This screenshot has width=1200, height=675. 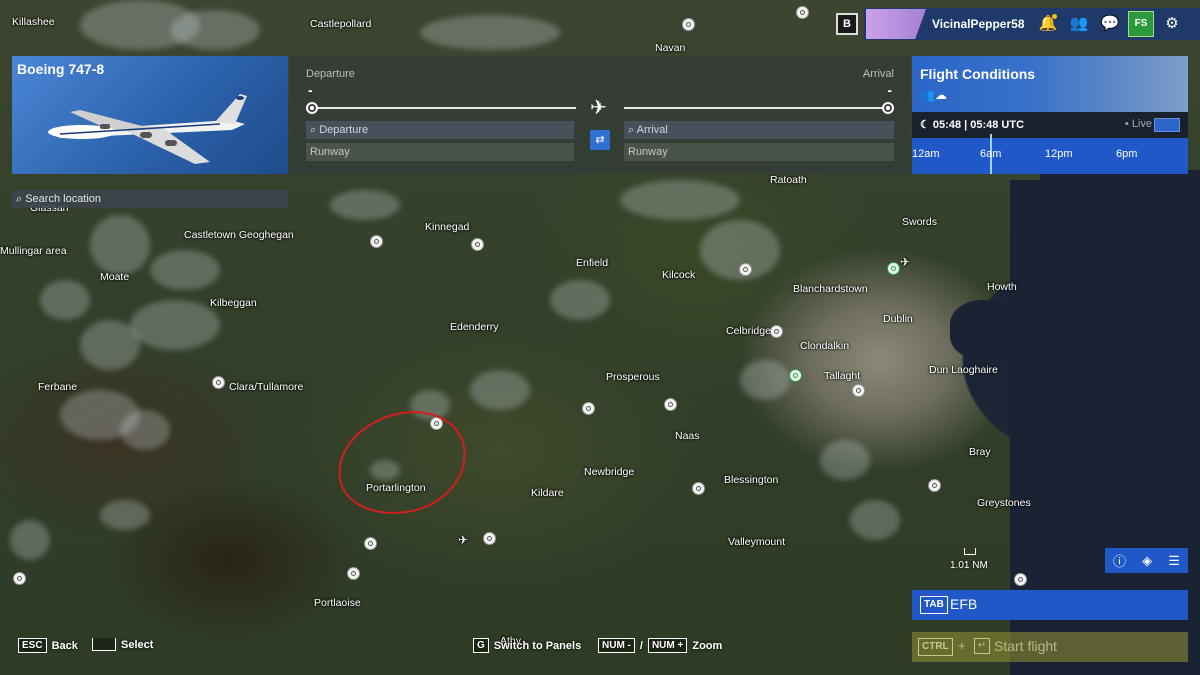 I want to click on time-readout: ☾ 05:48 | 05:48 UTC, so click(x=972, y=125).